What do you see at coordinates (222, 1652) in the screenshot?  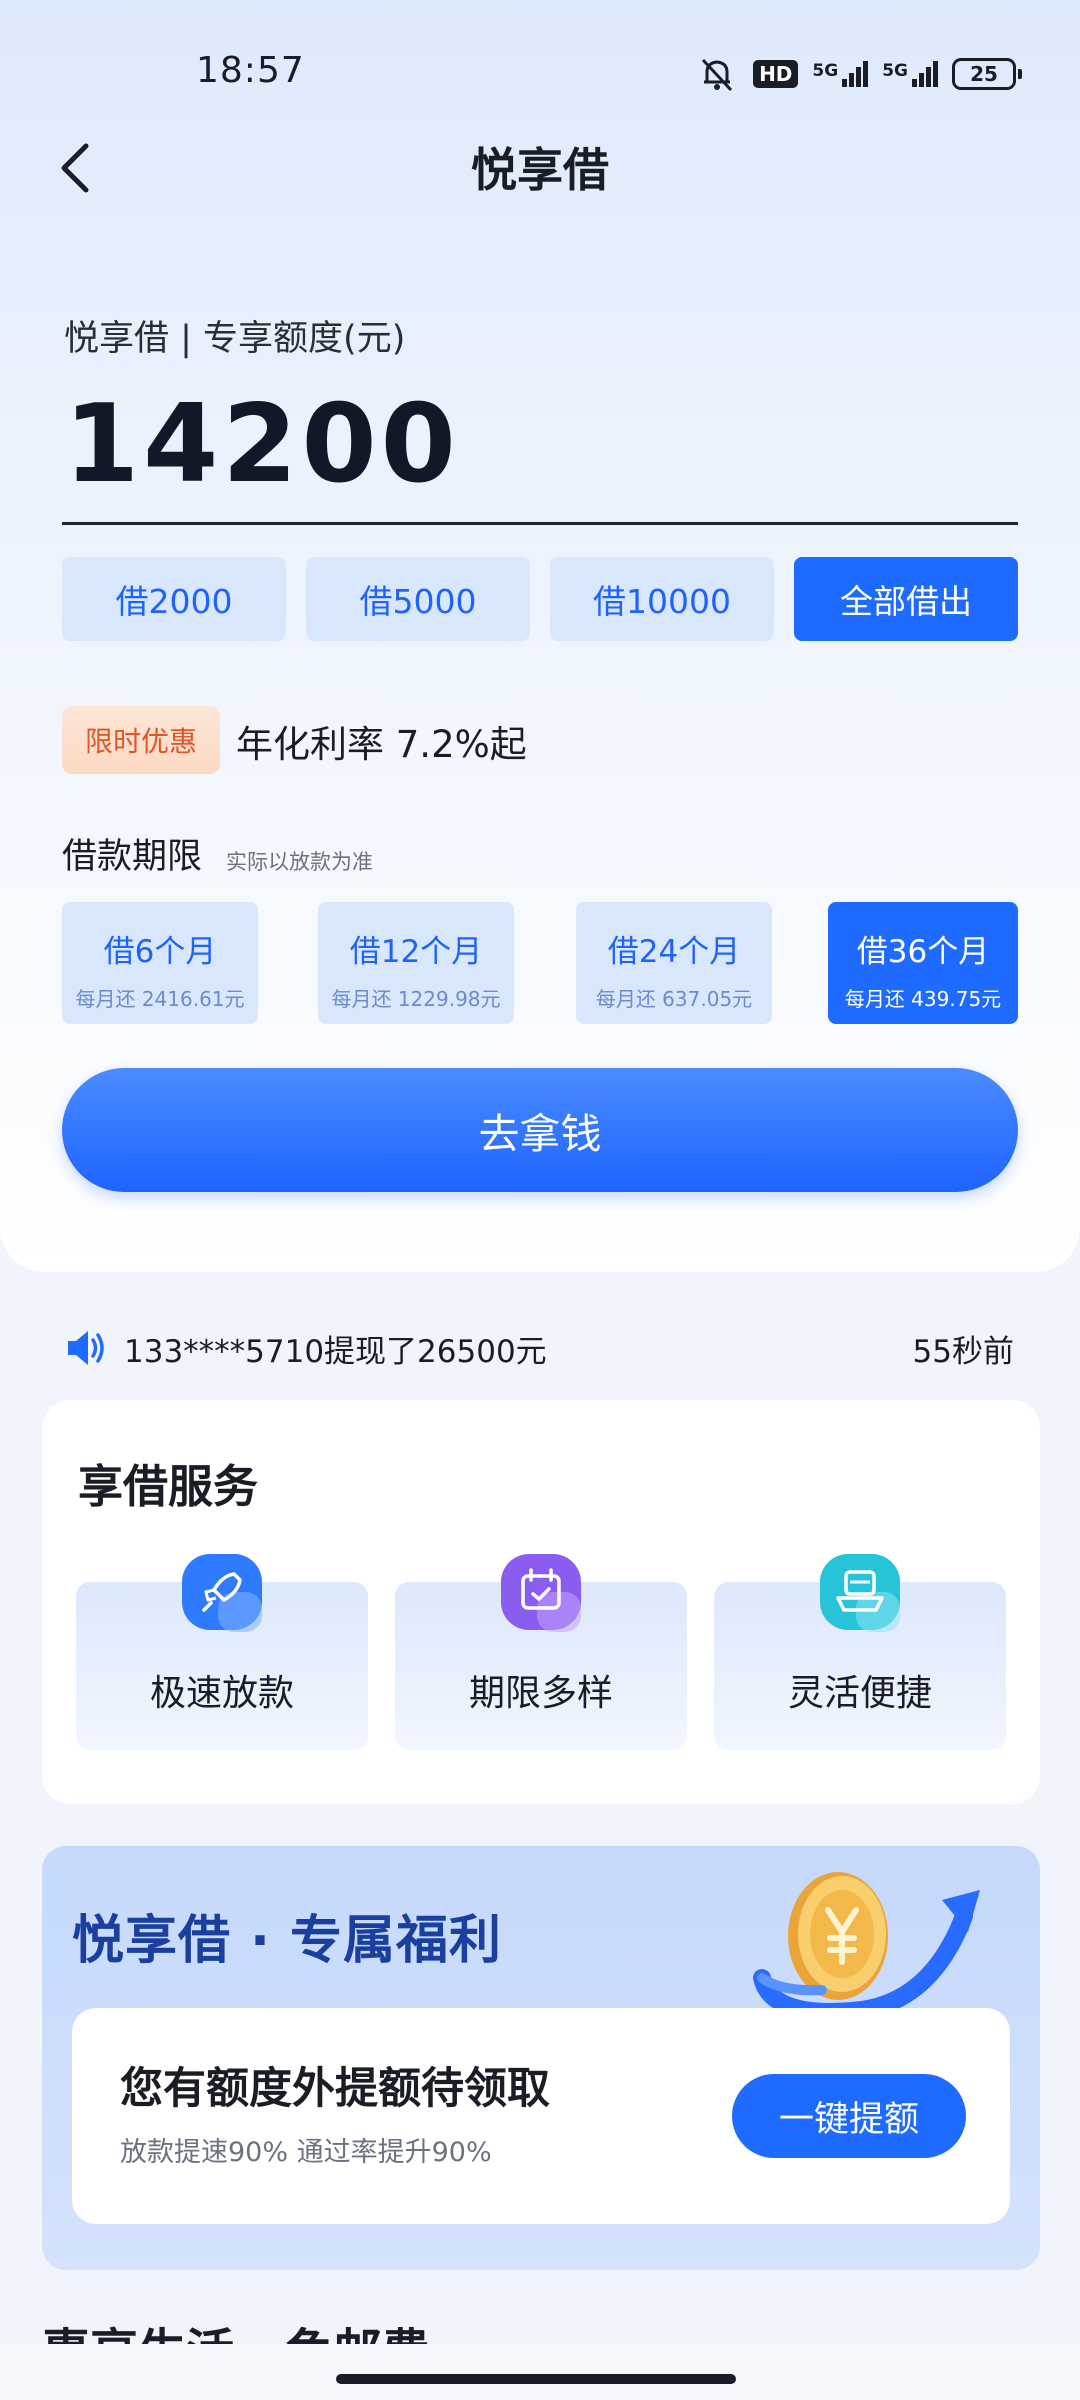 I see `service-fast-loan: 极速放款` at bounding box center [222, 1652].